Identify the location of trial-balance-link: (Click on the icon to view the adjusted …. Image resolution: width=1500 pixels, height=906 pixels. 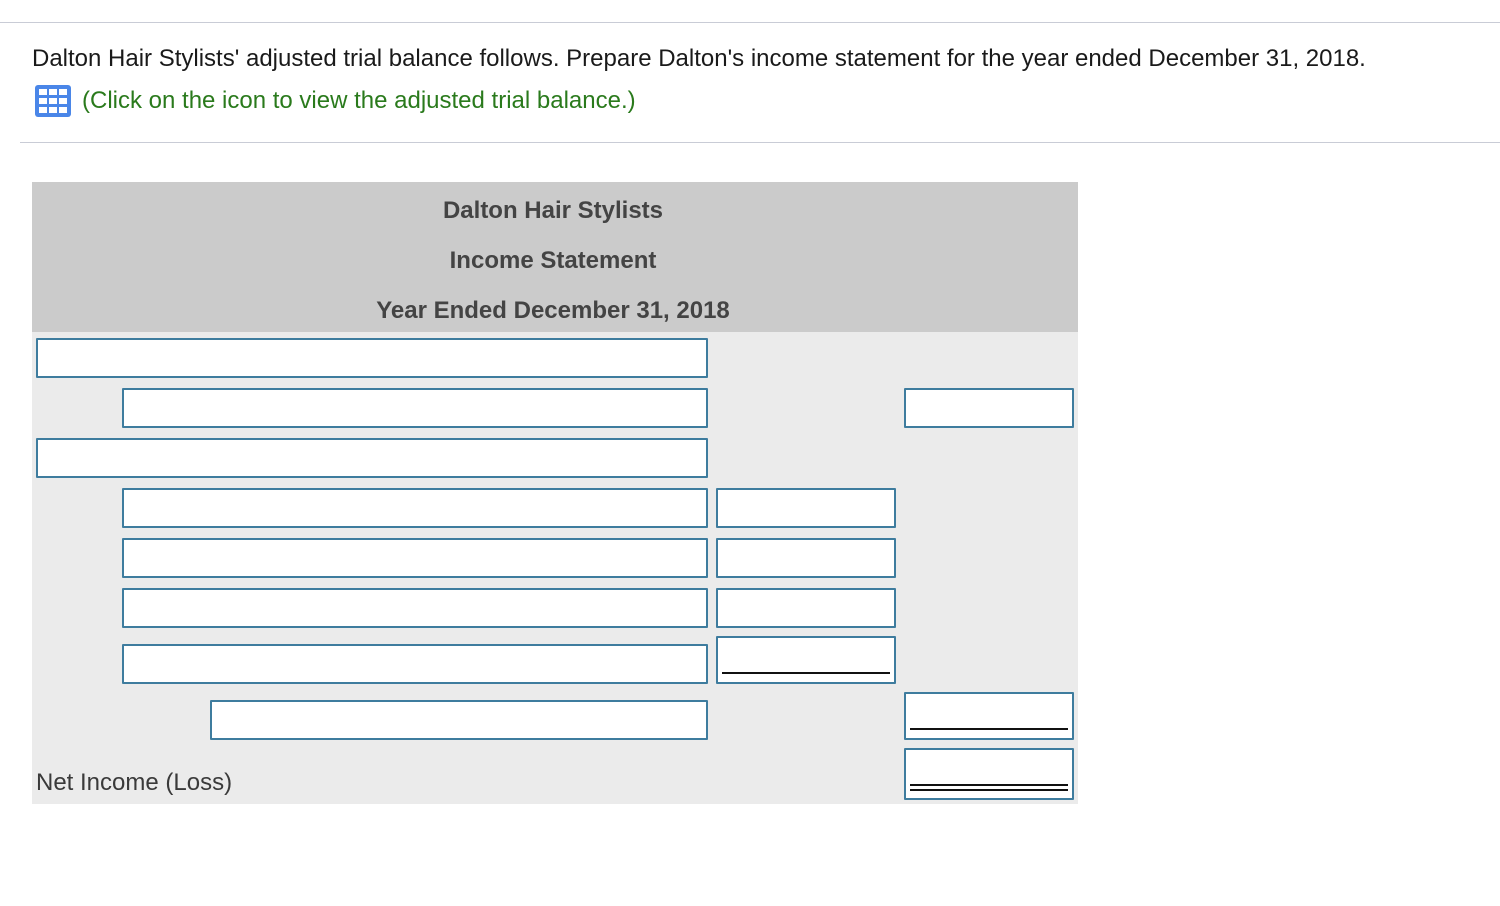
(335, 101).